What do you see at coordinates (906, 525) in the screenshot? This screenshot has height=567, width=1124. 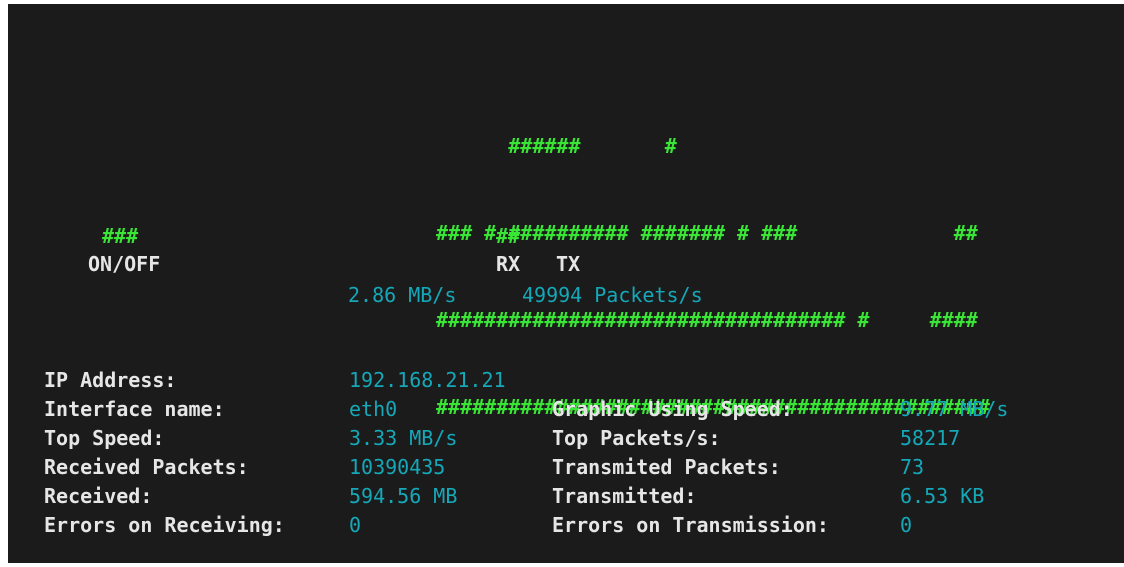 I see `transmission-errors-value: 0` at bounding box center [906, 525].